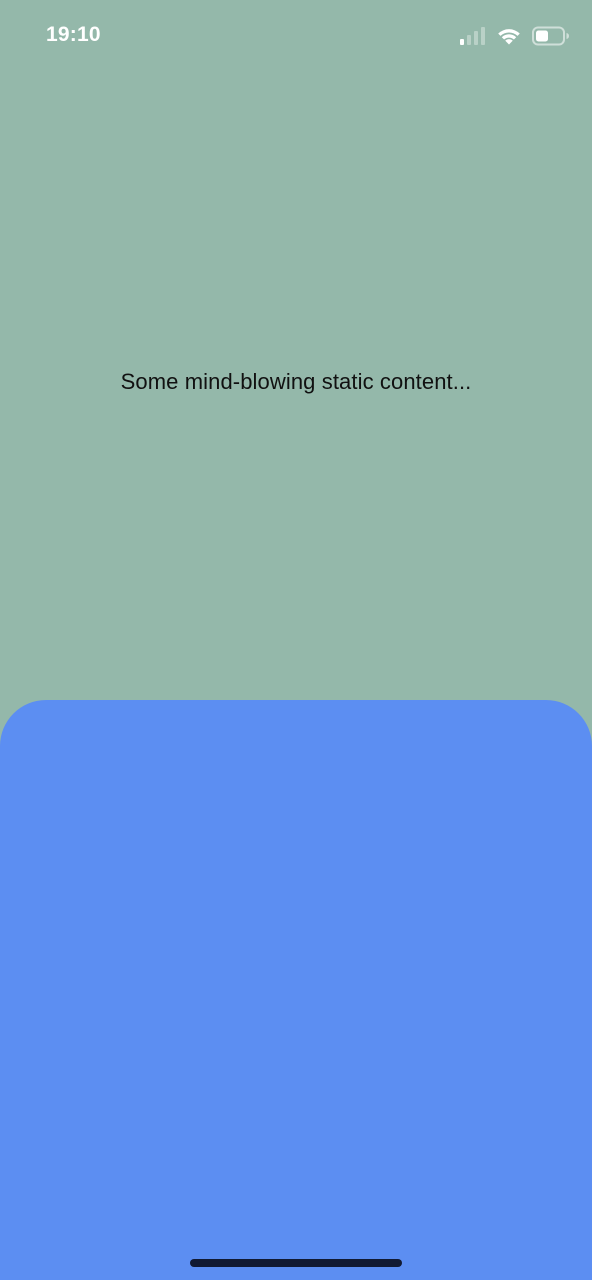  I want to click on battery-icon, so click(551, 36).